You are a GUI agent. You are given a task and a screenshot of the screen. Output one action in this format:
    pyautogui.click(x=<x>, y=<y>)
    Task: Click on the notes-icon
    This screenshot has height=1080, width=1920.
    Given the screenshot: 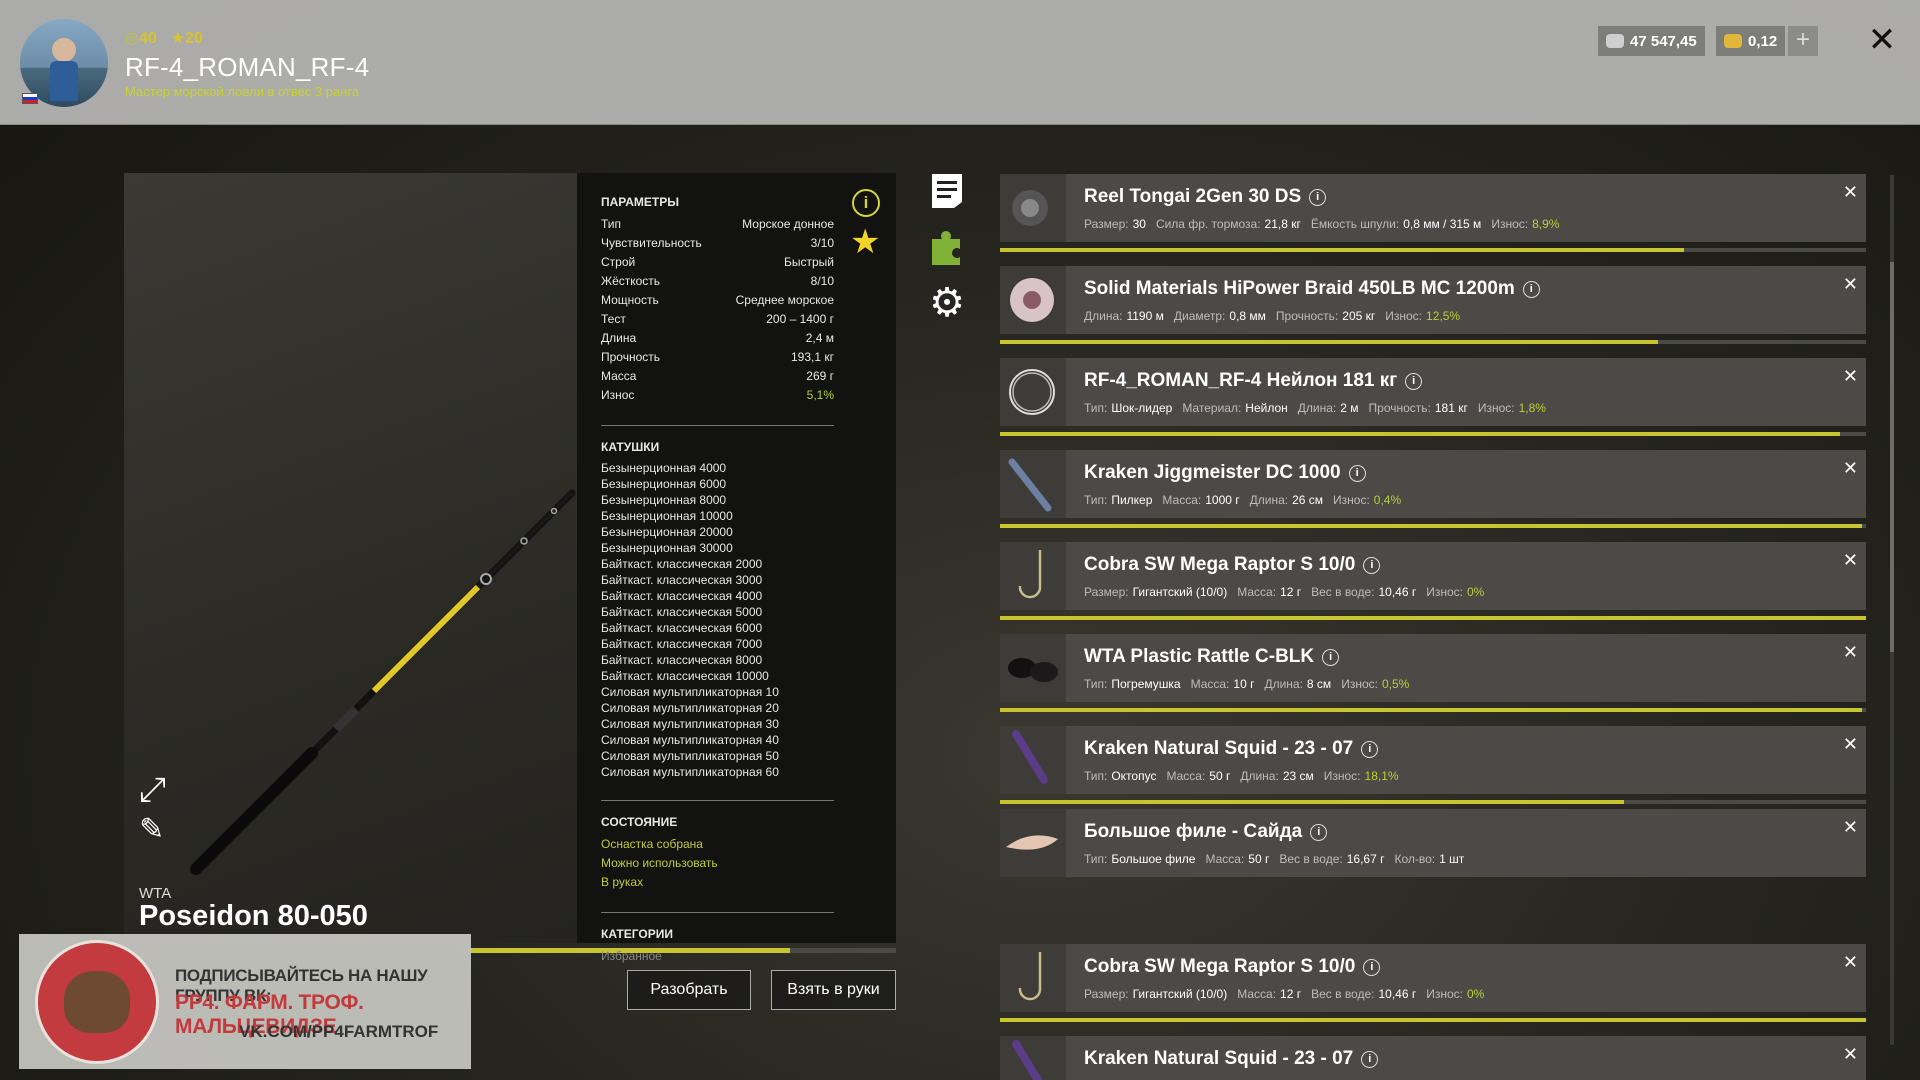 What is the action you would take?
    pyautogui.click(x=947, y=191)
    